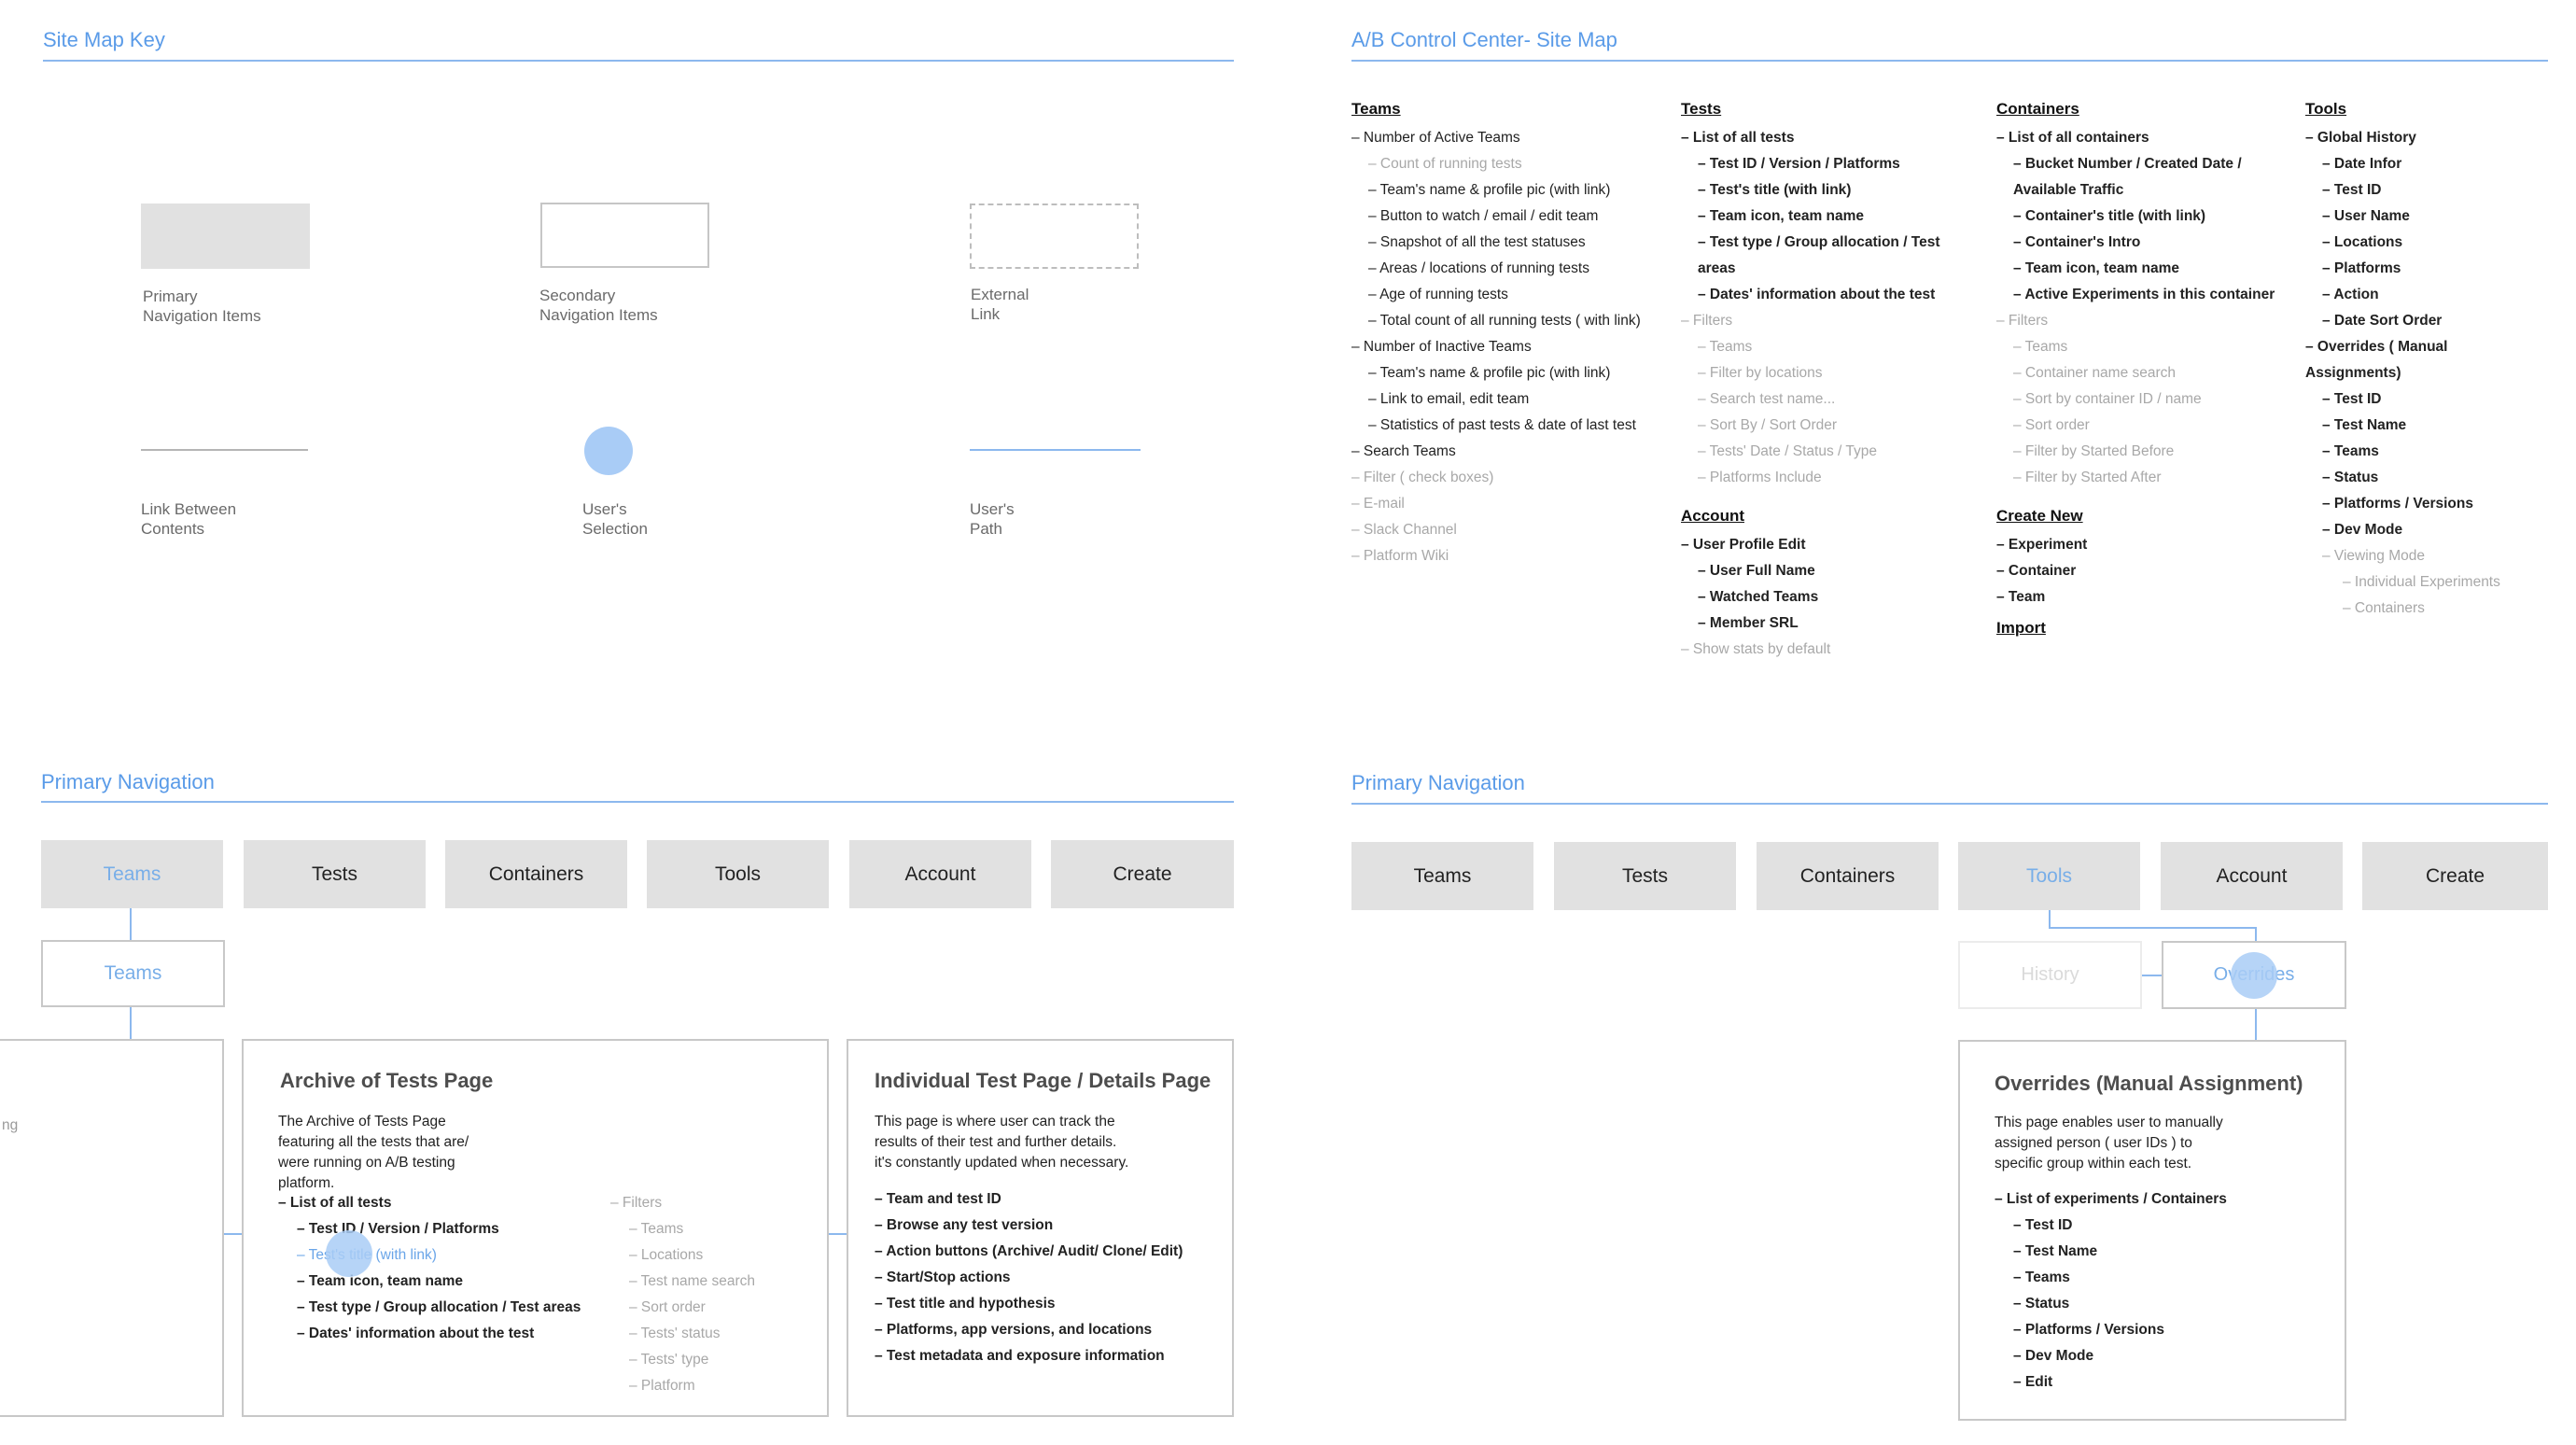  What do you see at coordinates (2111, 1199) in the screenshot?
I see `list-item: – List of experiments / Containers` at bounding box center [2111, 1199].